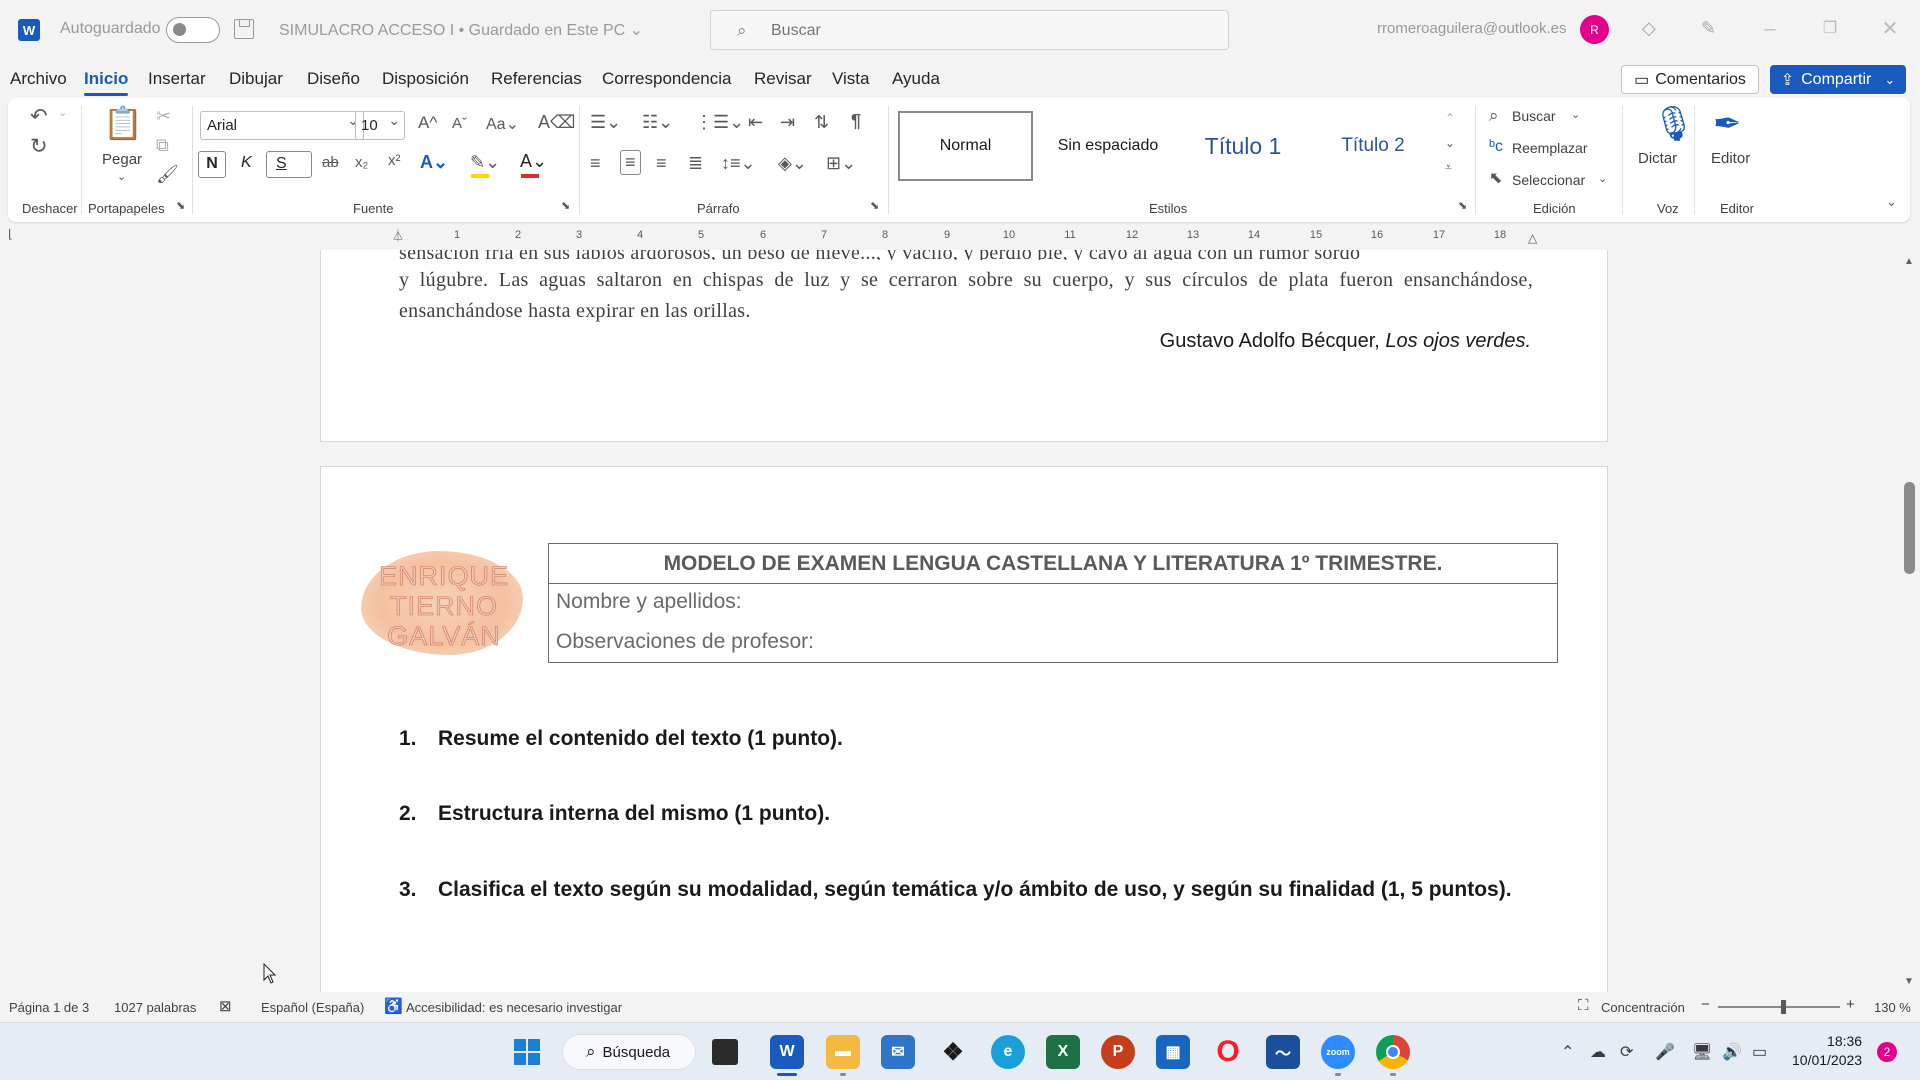 The image size is (1920, 1080). What do you see at coordinates (425, 79) in the screenshot?
I see `tab-disposicion: Disposición` at bounding box center [425, 79].